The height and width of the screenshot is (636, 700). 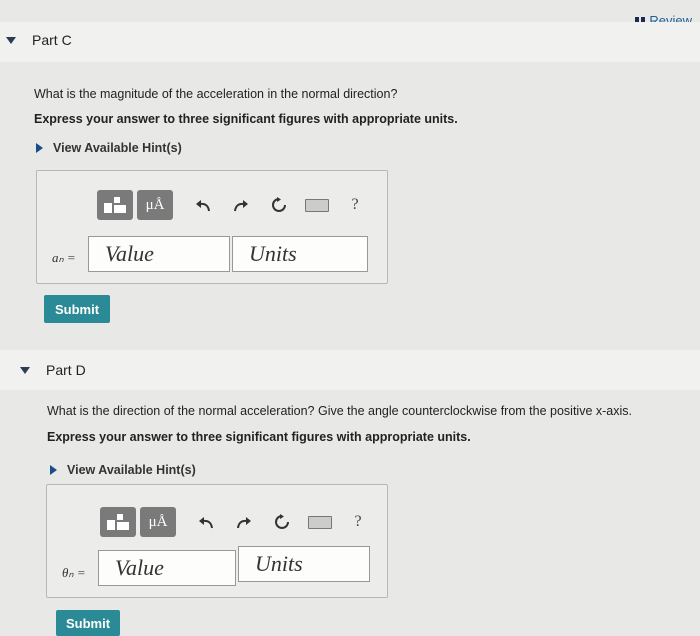 What do you see at coordinates (77, 309) in the screenshot?
I see `part-c-submit-button: Submit` at bounding box center [77, 309].